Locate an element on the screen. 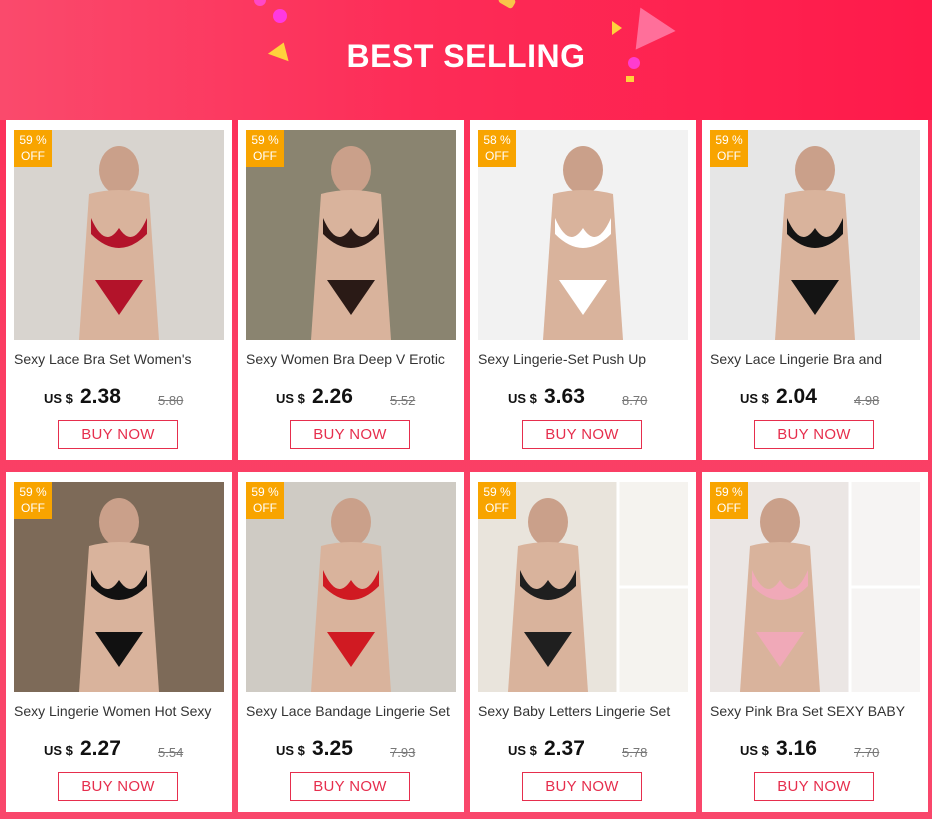 This screenshot has width=932, height=819. product-name: Sexy Lace Lingerie Bra and is located at coordinates (816, 359).